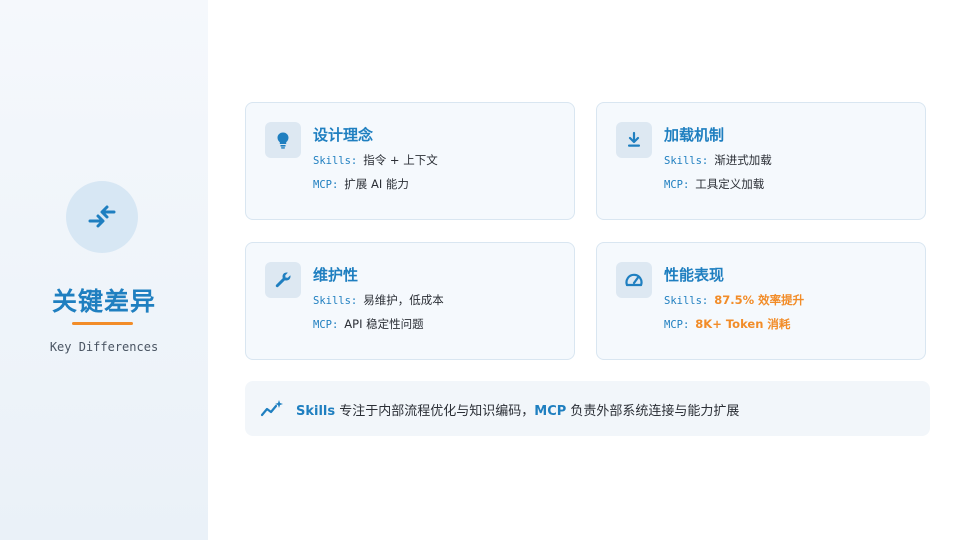 This screenshot has height=540, width=960. I want to click on skills-row: Skills: 渐进式加载, so click(718, 160).